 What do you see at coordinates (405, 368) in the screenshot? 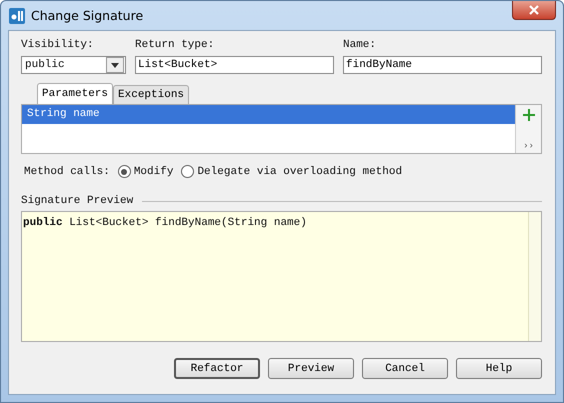
I see `dialog-button: Cancel` at bounding box center [405, 368].